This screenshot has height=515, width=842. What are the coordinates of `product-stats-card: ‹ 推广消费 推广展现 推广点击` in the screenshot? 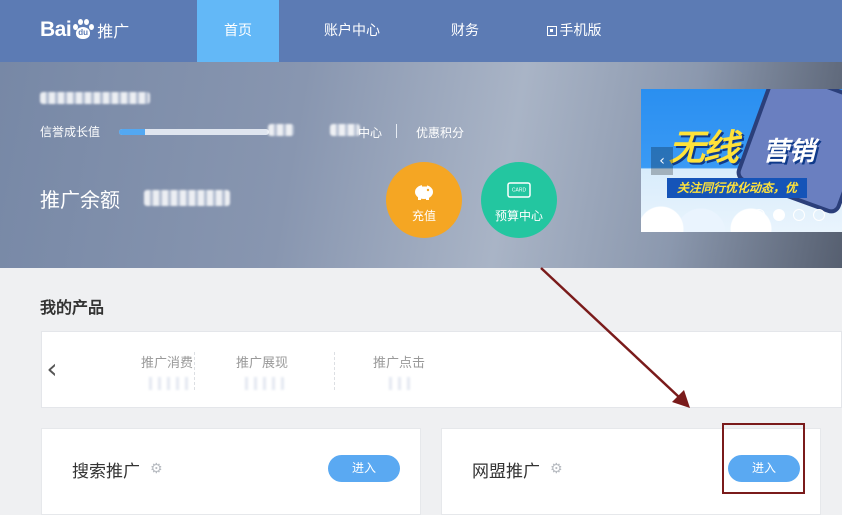 It's located at (441, 369).